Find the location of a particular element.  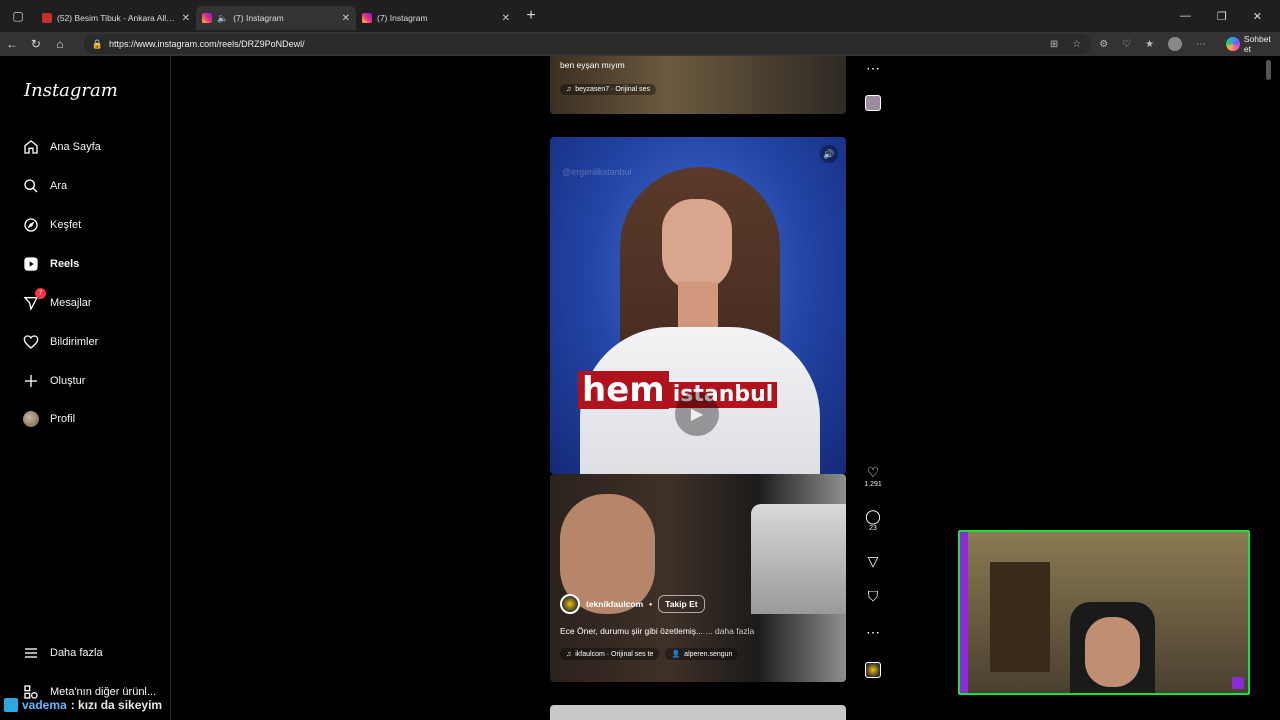

reel-video-active: @ergenlikstanbul hem istanbul ▶ 🔊 is located at coordinates (698, 305).